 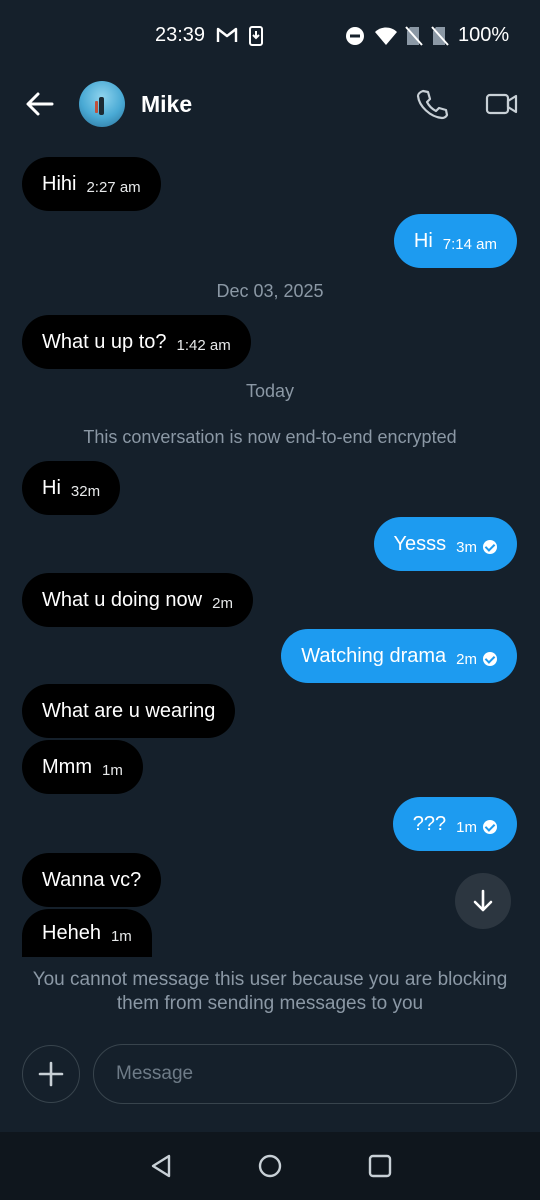 What do you see at coordinates (166, 104) in the screenshot?
I see `contact-name: Mike` at bounding box center [166, 104].